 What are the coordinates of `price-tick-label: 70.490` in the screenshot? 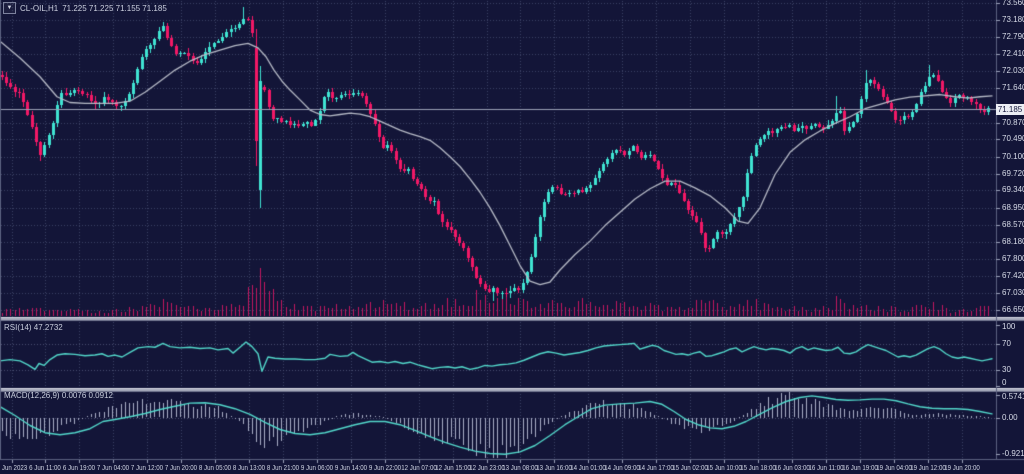 It's located at (1013, 139).